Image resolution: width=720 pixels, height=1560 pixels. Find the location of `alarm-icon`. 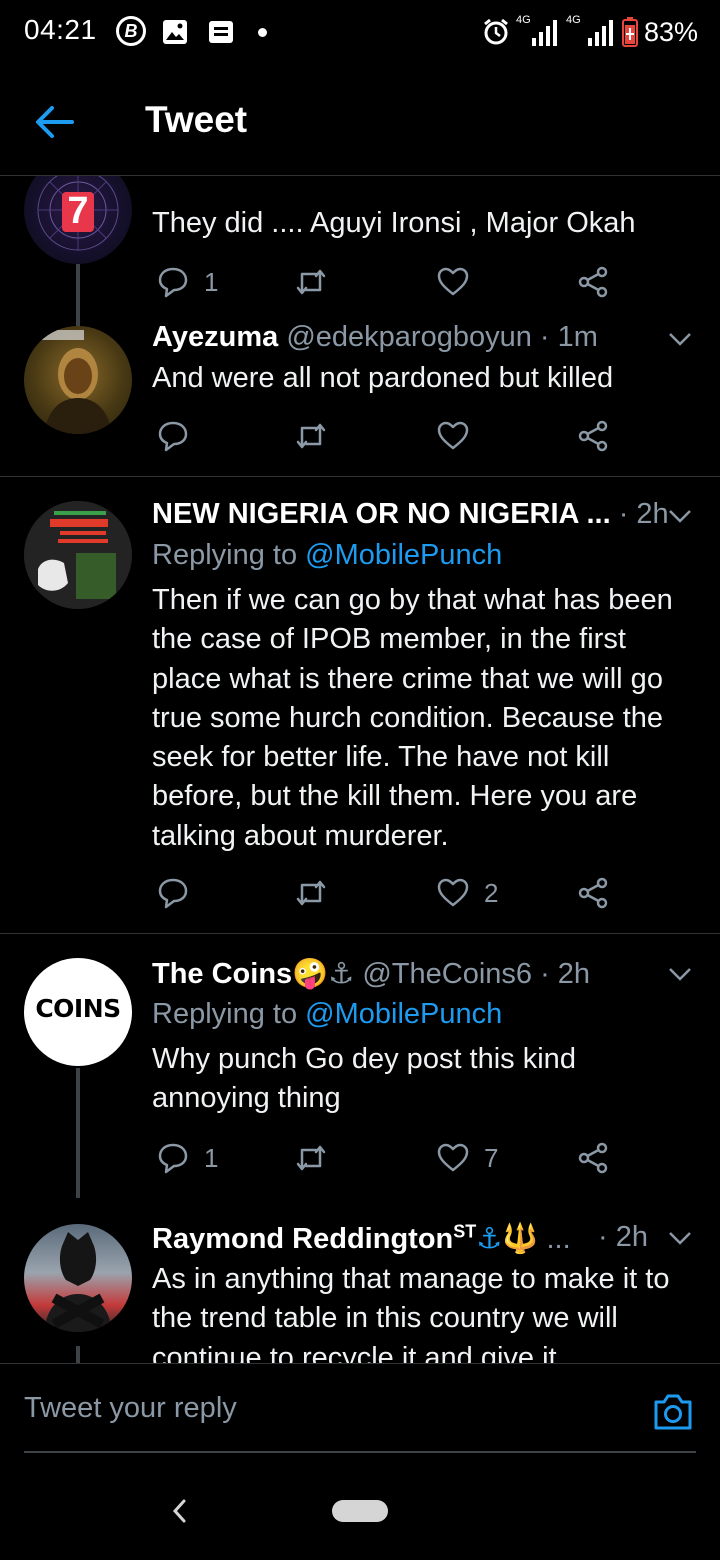

alarm-icon is located at coordinates (496, 31).